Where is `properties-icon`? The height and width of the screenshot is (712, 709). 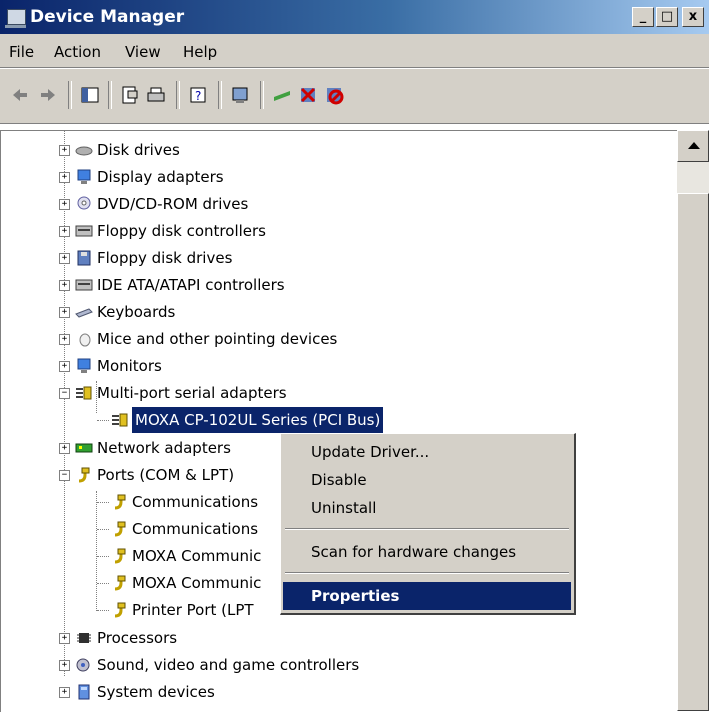
properties-icon is located at coordinates (130, 95).